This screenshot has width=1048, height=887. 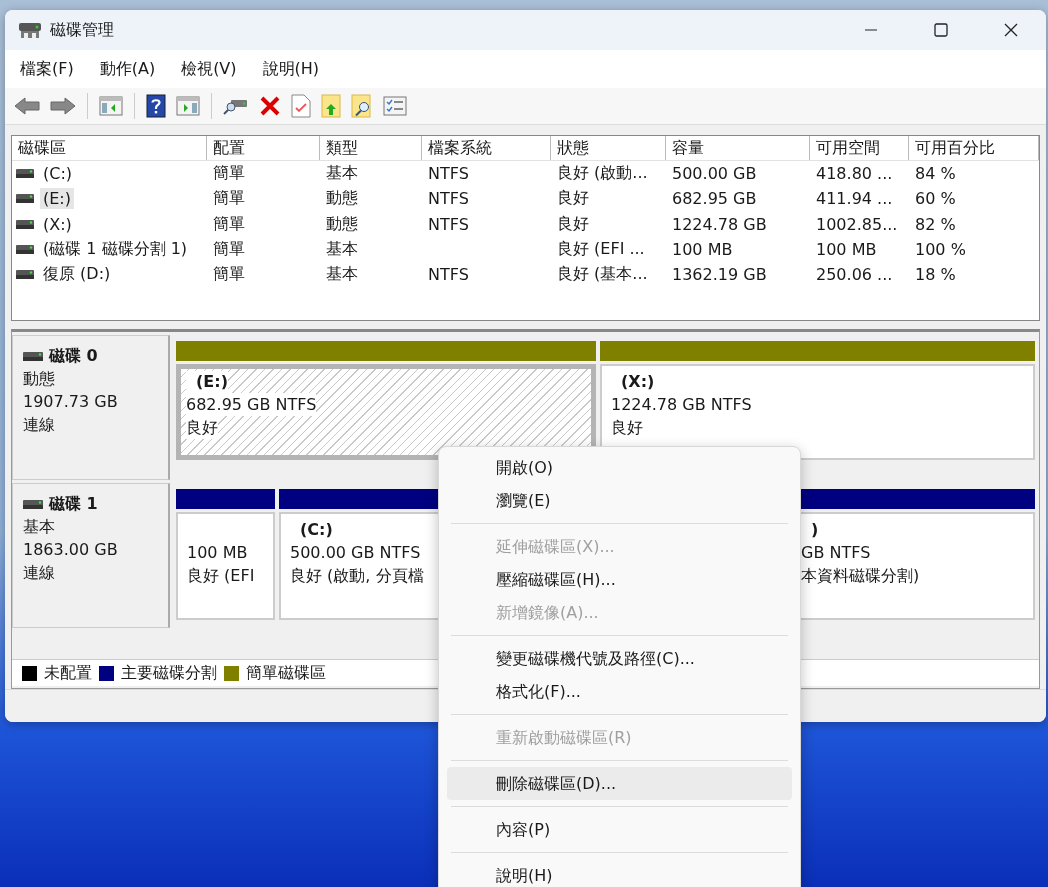 I want to click on disk-type: 基本, so click(x=39, y=527).